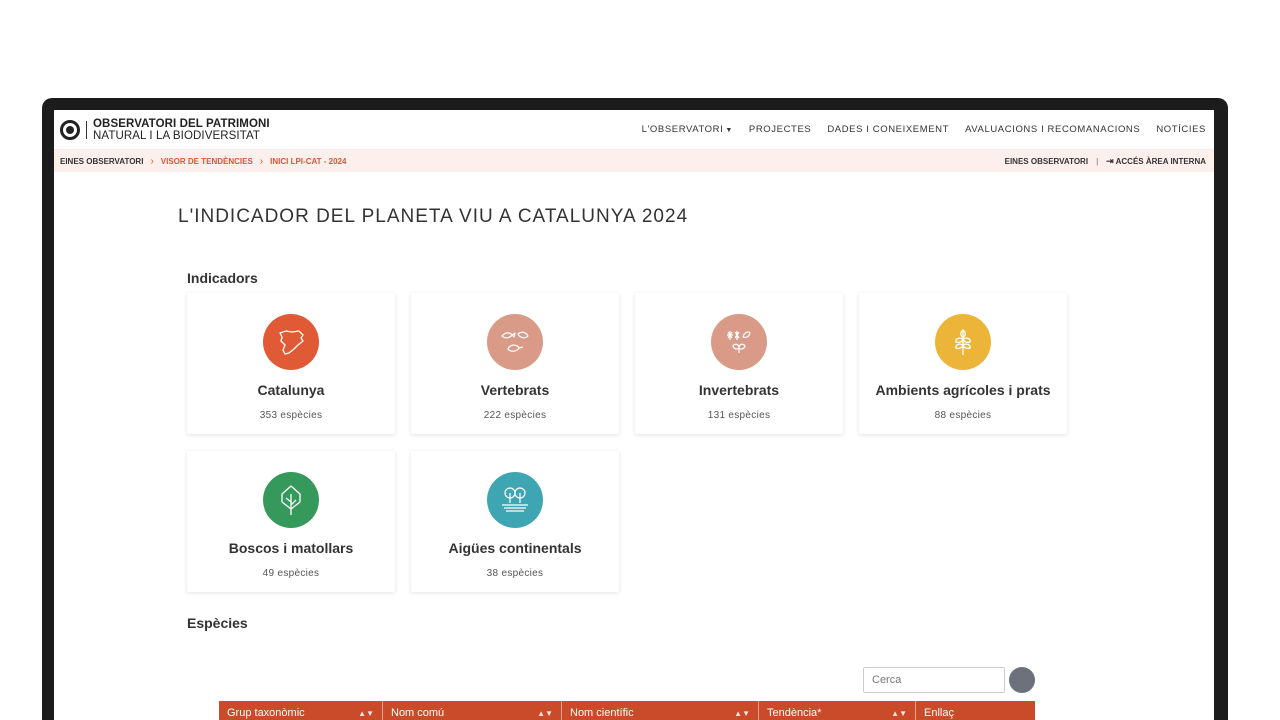  What do you see at coordinates (308, 161) in the screenshot?
I see `breadcrumb-inici: INICI LPI-CAT - 2024` at bounding box center [308, 161].